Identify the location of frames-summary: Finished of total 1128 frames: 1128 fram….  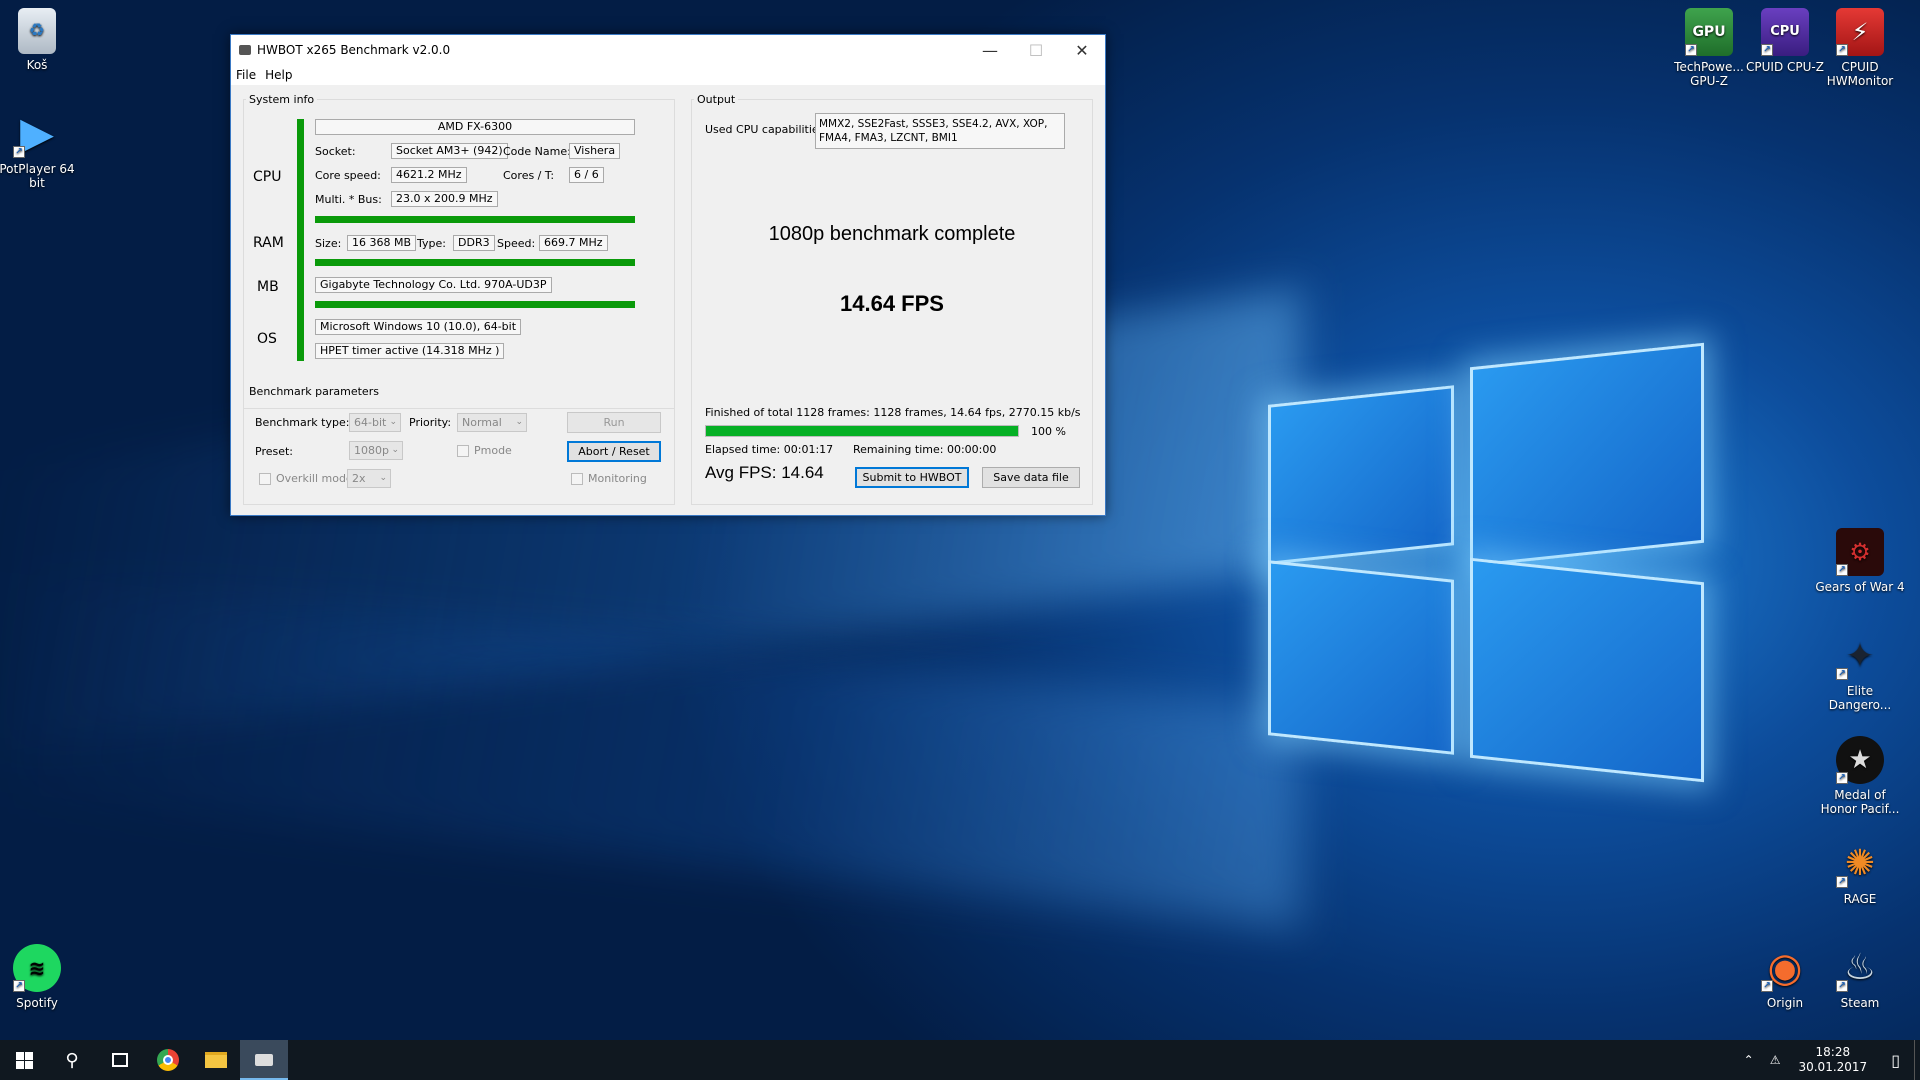
(893, 412).